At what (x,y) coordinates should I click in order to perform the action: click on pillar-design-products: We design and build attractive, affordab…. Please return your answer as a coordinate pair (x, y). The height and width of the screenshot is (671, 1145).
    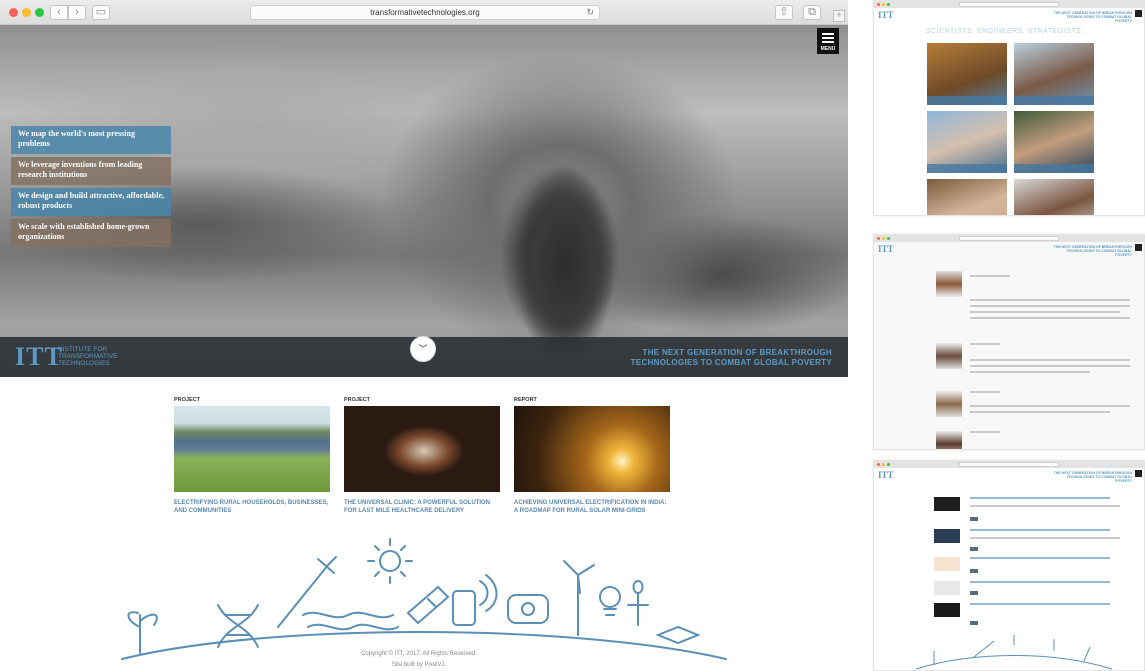
    Looking at the image, I should click on (91, 202).